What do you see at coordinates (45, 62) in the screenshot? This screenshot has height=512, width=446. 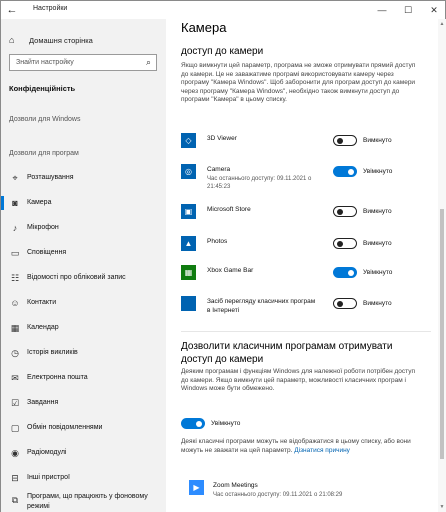 I see `search-placeholder: Знайти настройку` at bounding box center [45, 62].